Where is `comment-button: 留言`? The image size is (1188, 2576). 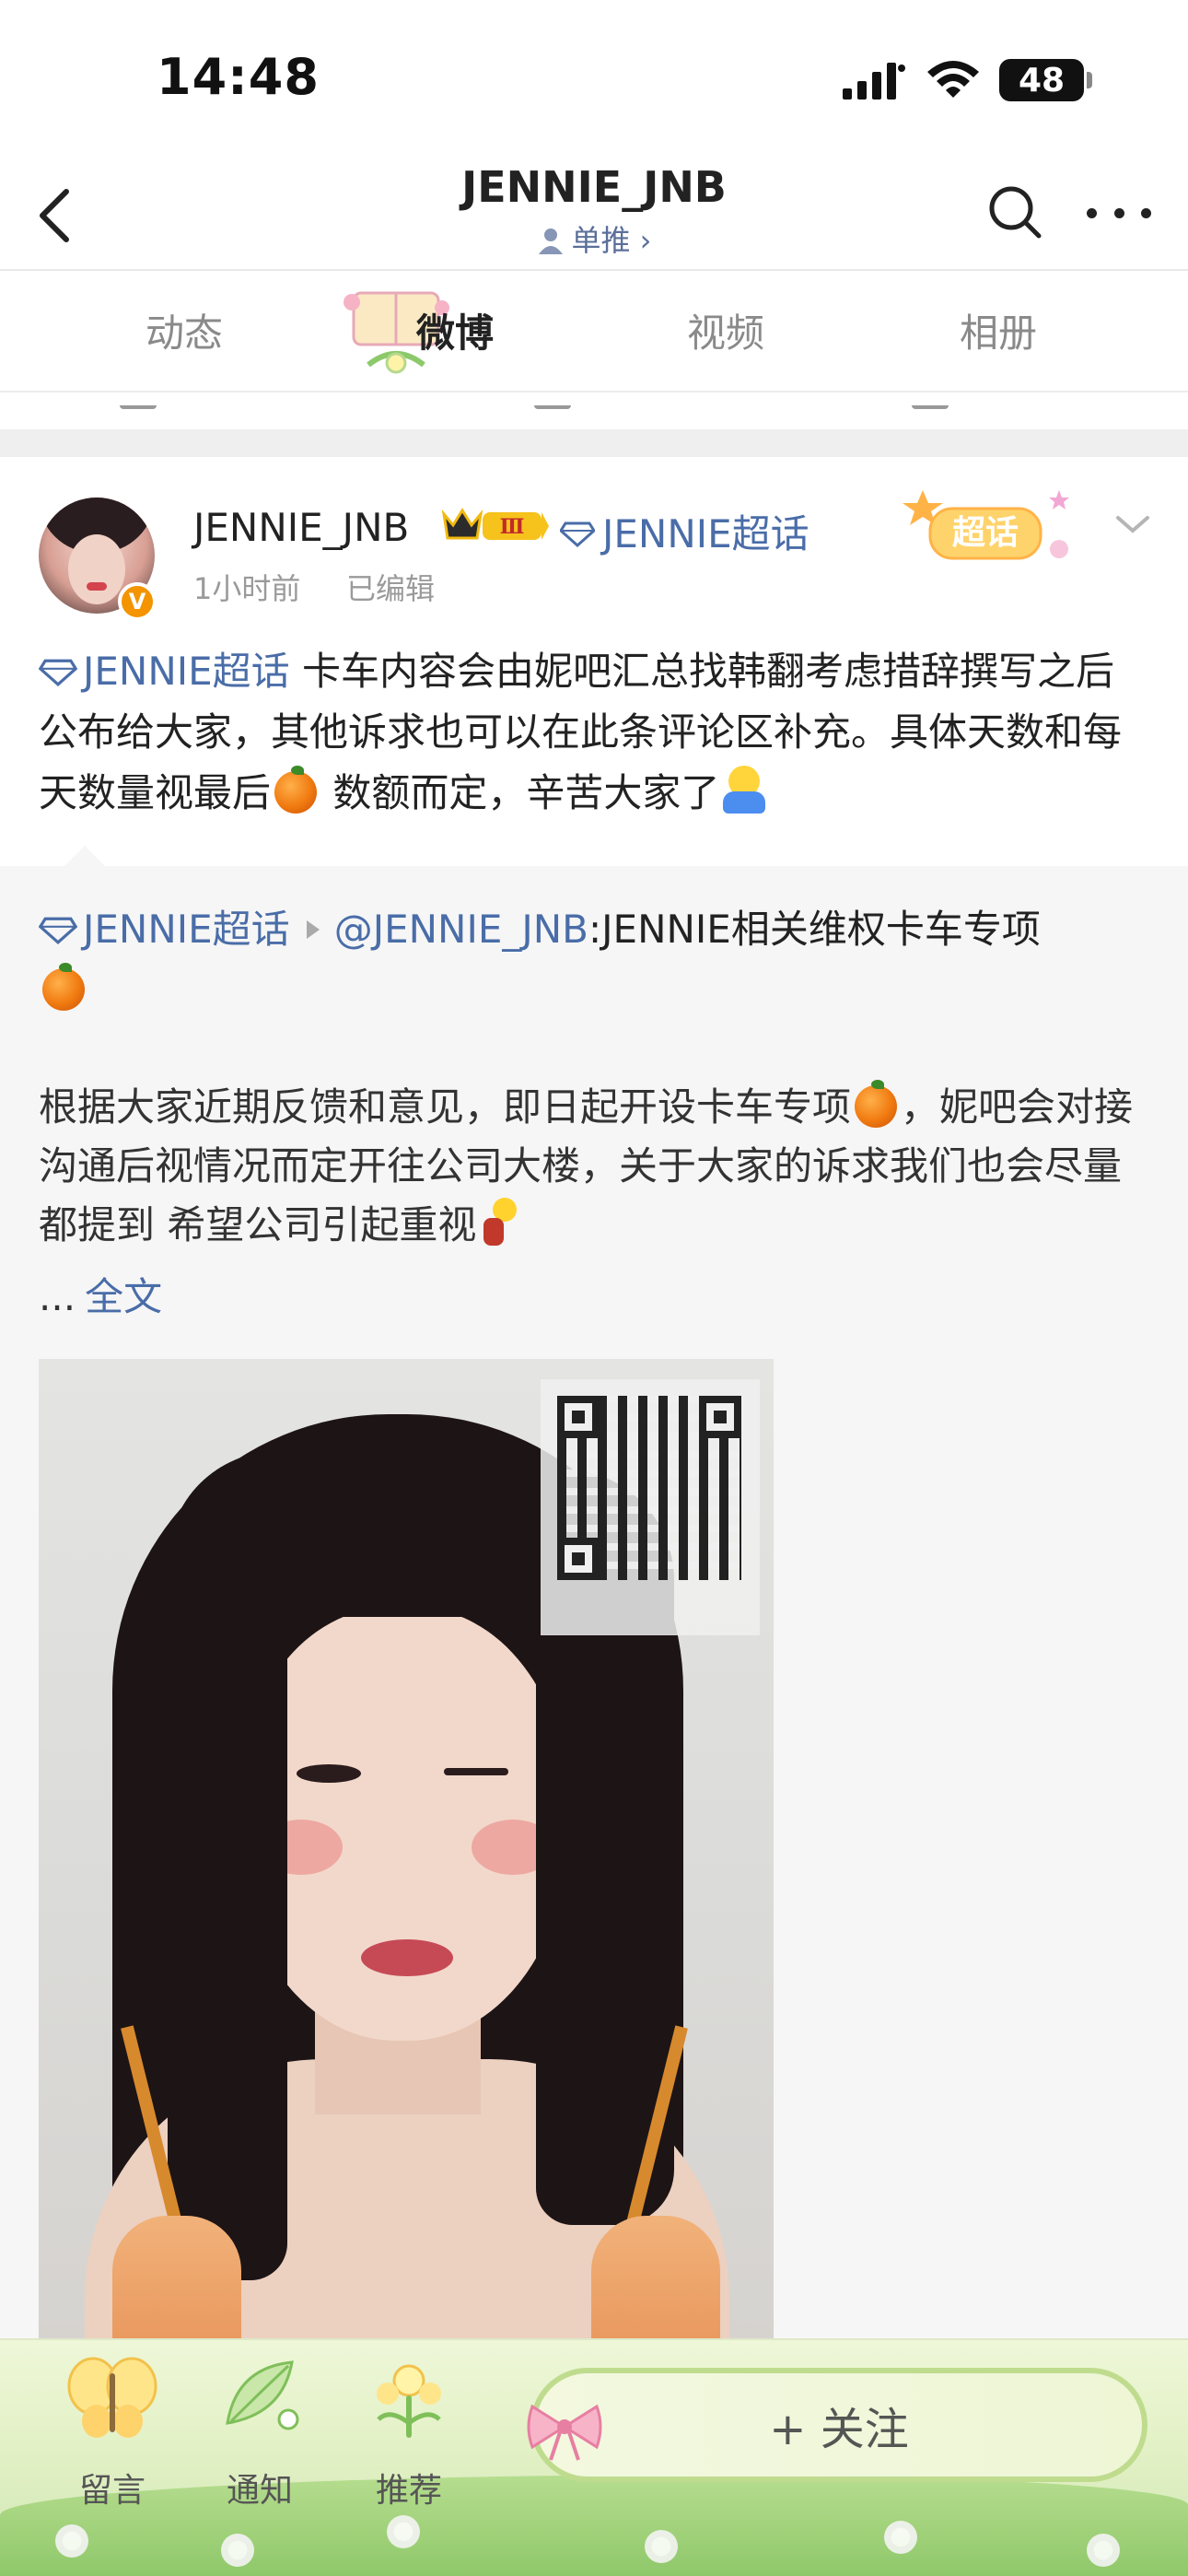 comment-button: 留言 is located at coordinates (112, 2441).